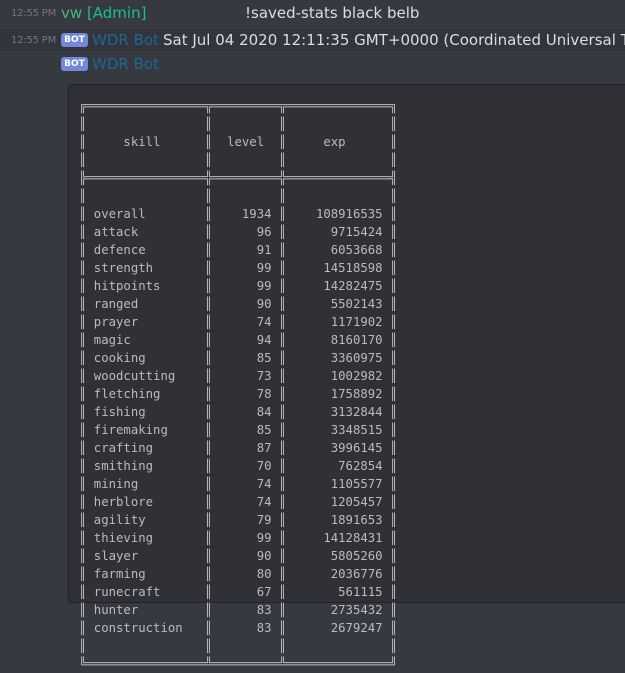 Image resolution: width=625 pixels, height=673 pixels. What do you see at coordinates (245, 394) in the screenshot?
I see `skill-level: 78` at bounding box center [245, 394].